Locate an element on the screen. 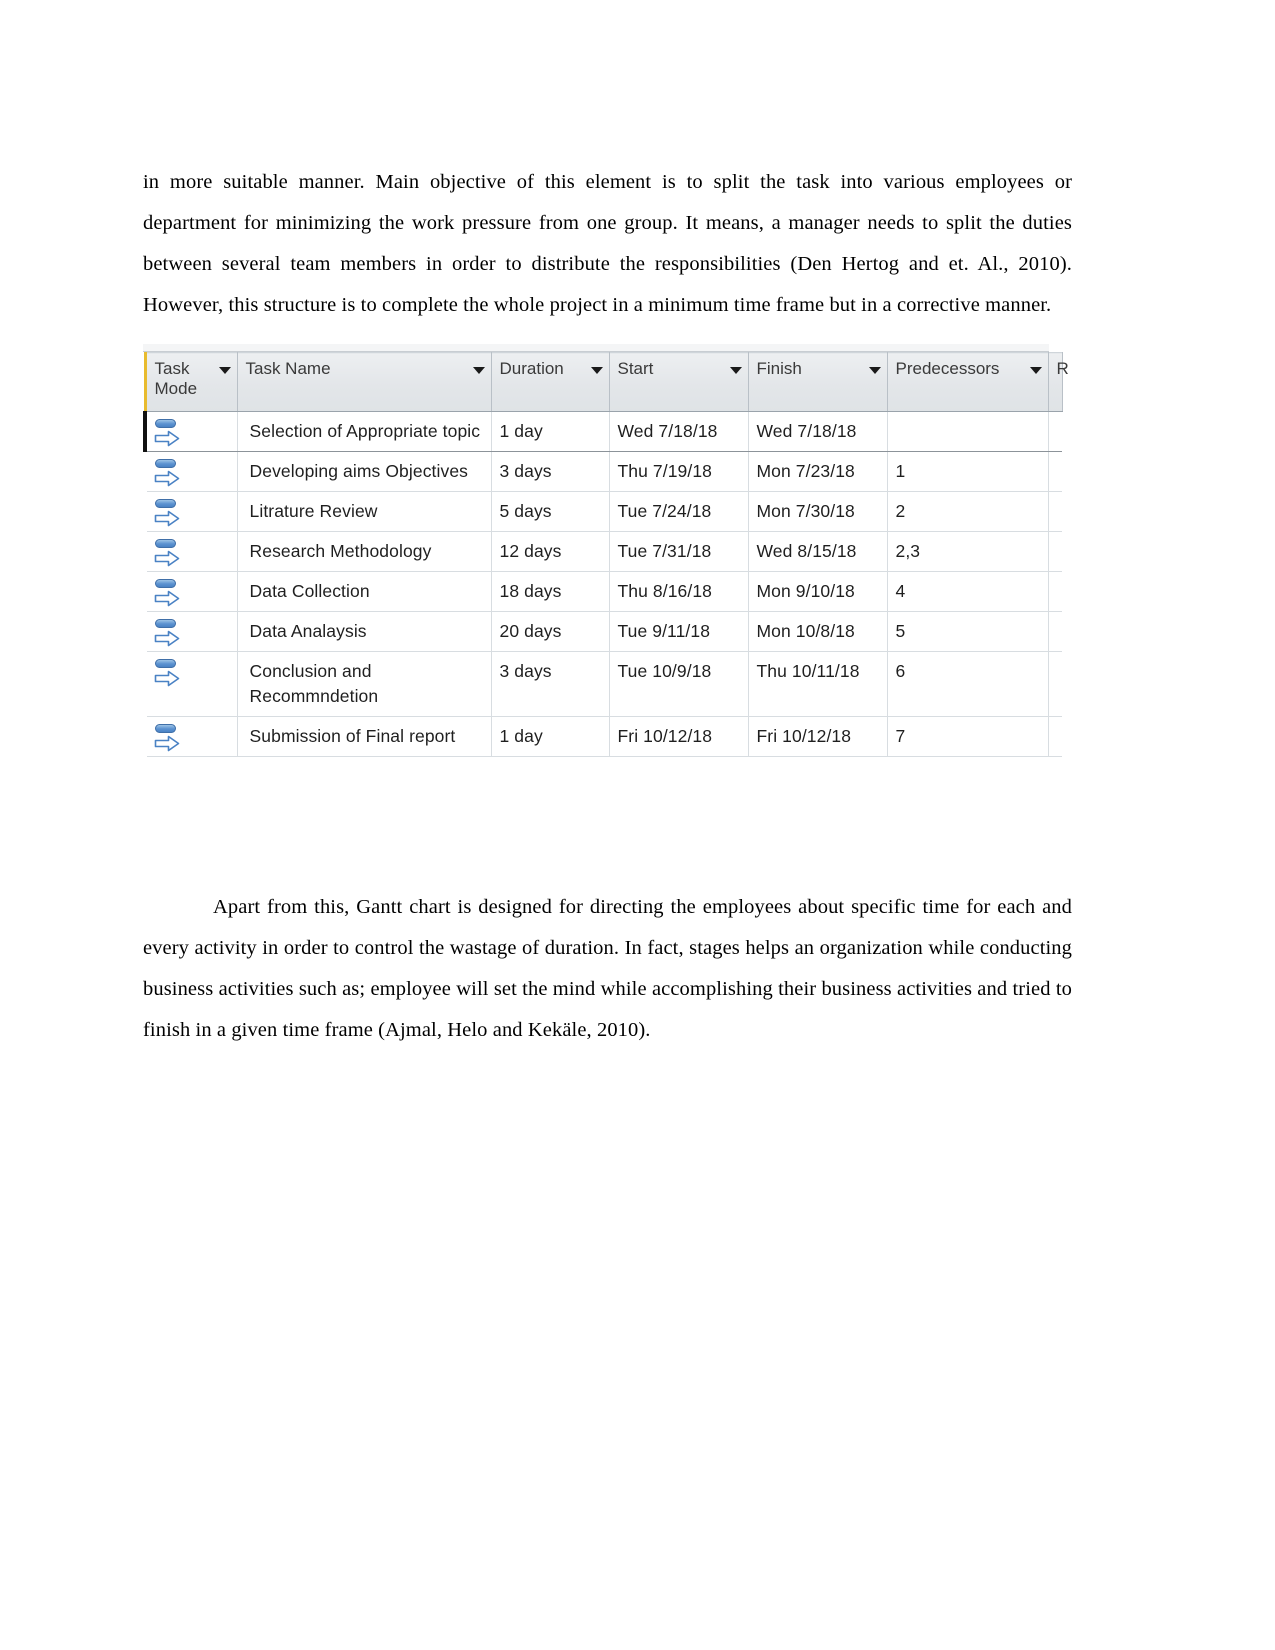 The width and height of the screenshot is (1275, 1650). cell-start: Tue 7/31/18 is located at coordinates (679, 551).